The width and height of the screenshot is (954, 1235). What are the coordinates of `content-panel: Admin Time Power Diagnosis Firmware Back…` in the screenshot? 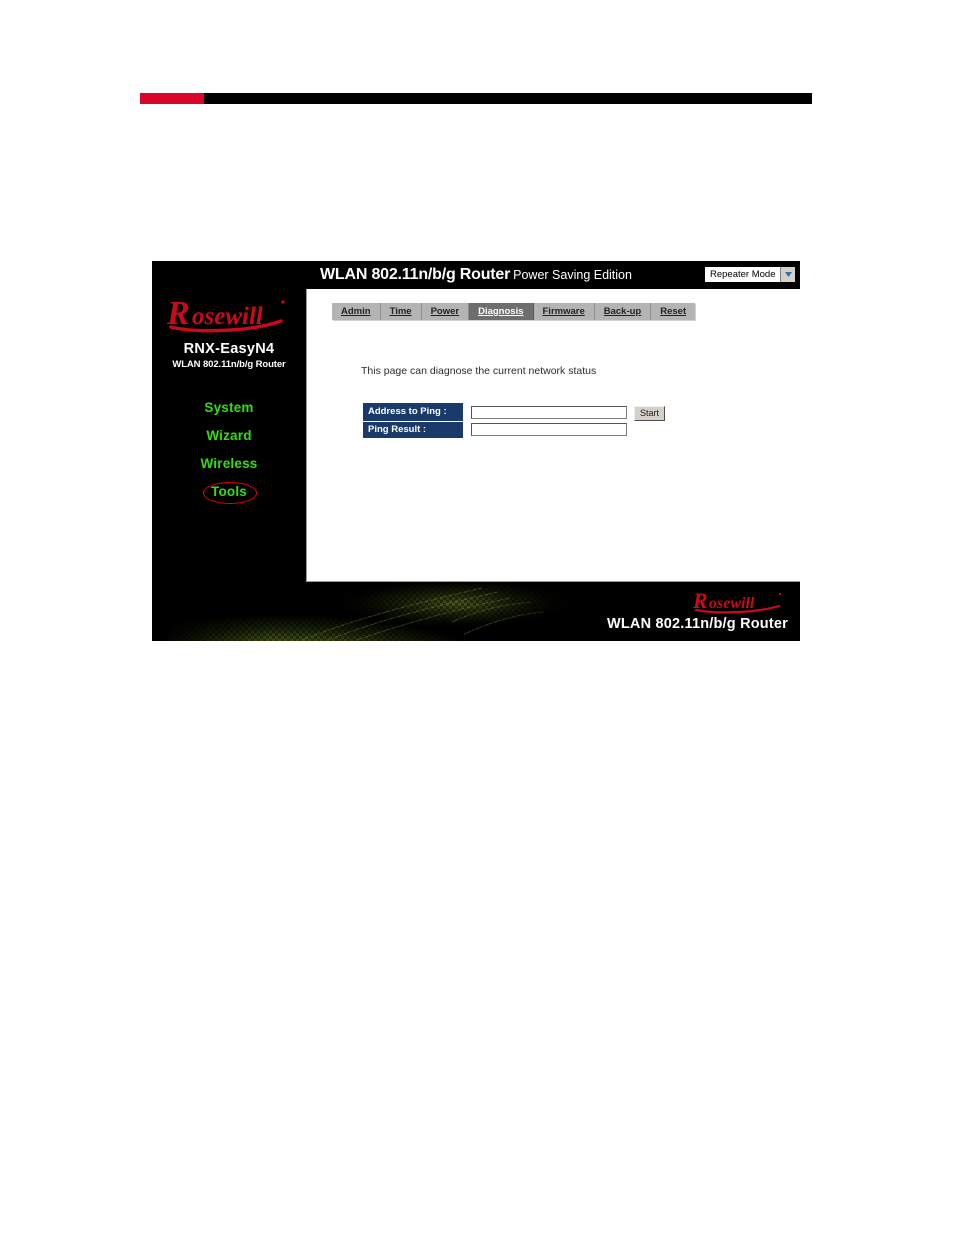 It's located at (553, 435).